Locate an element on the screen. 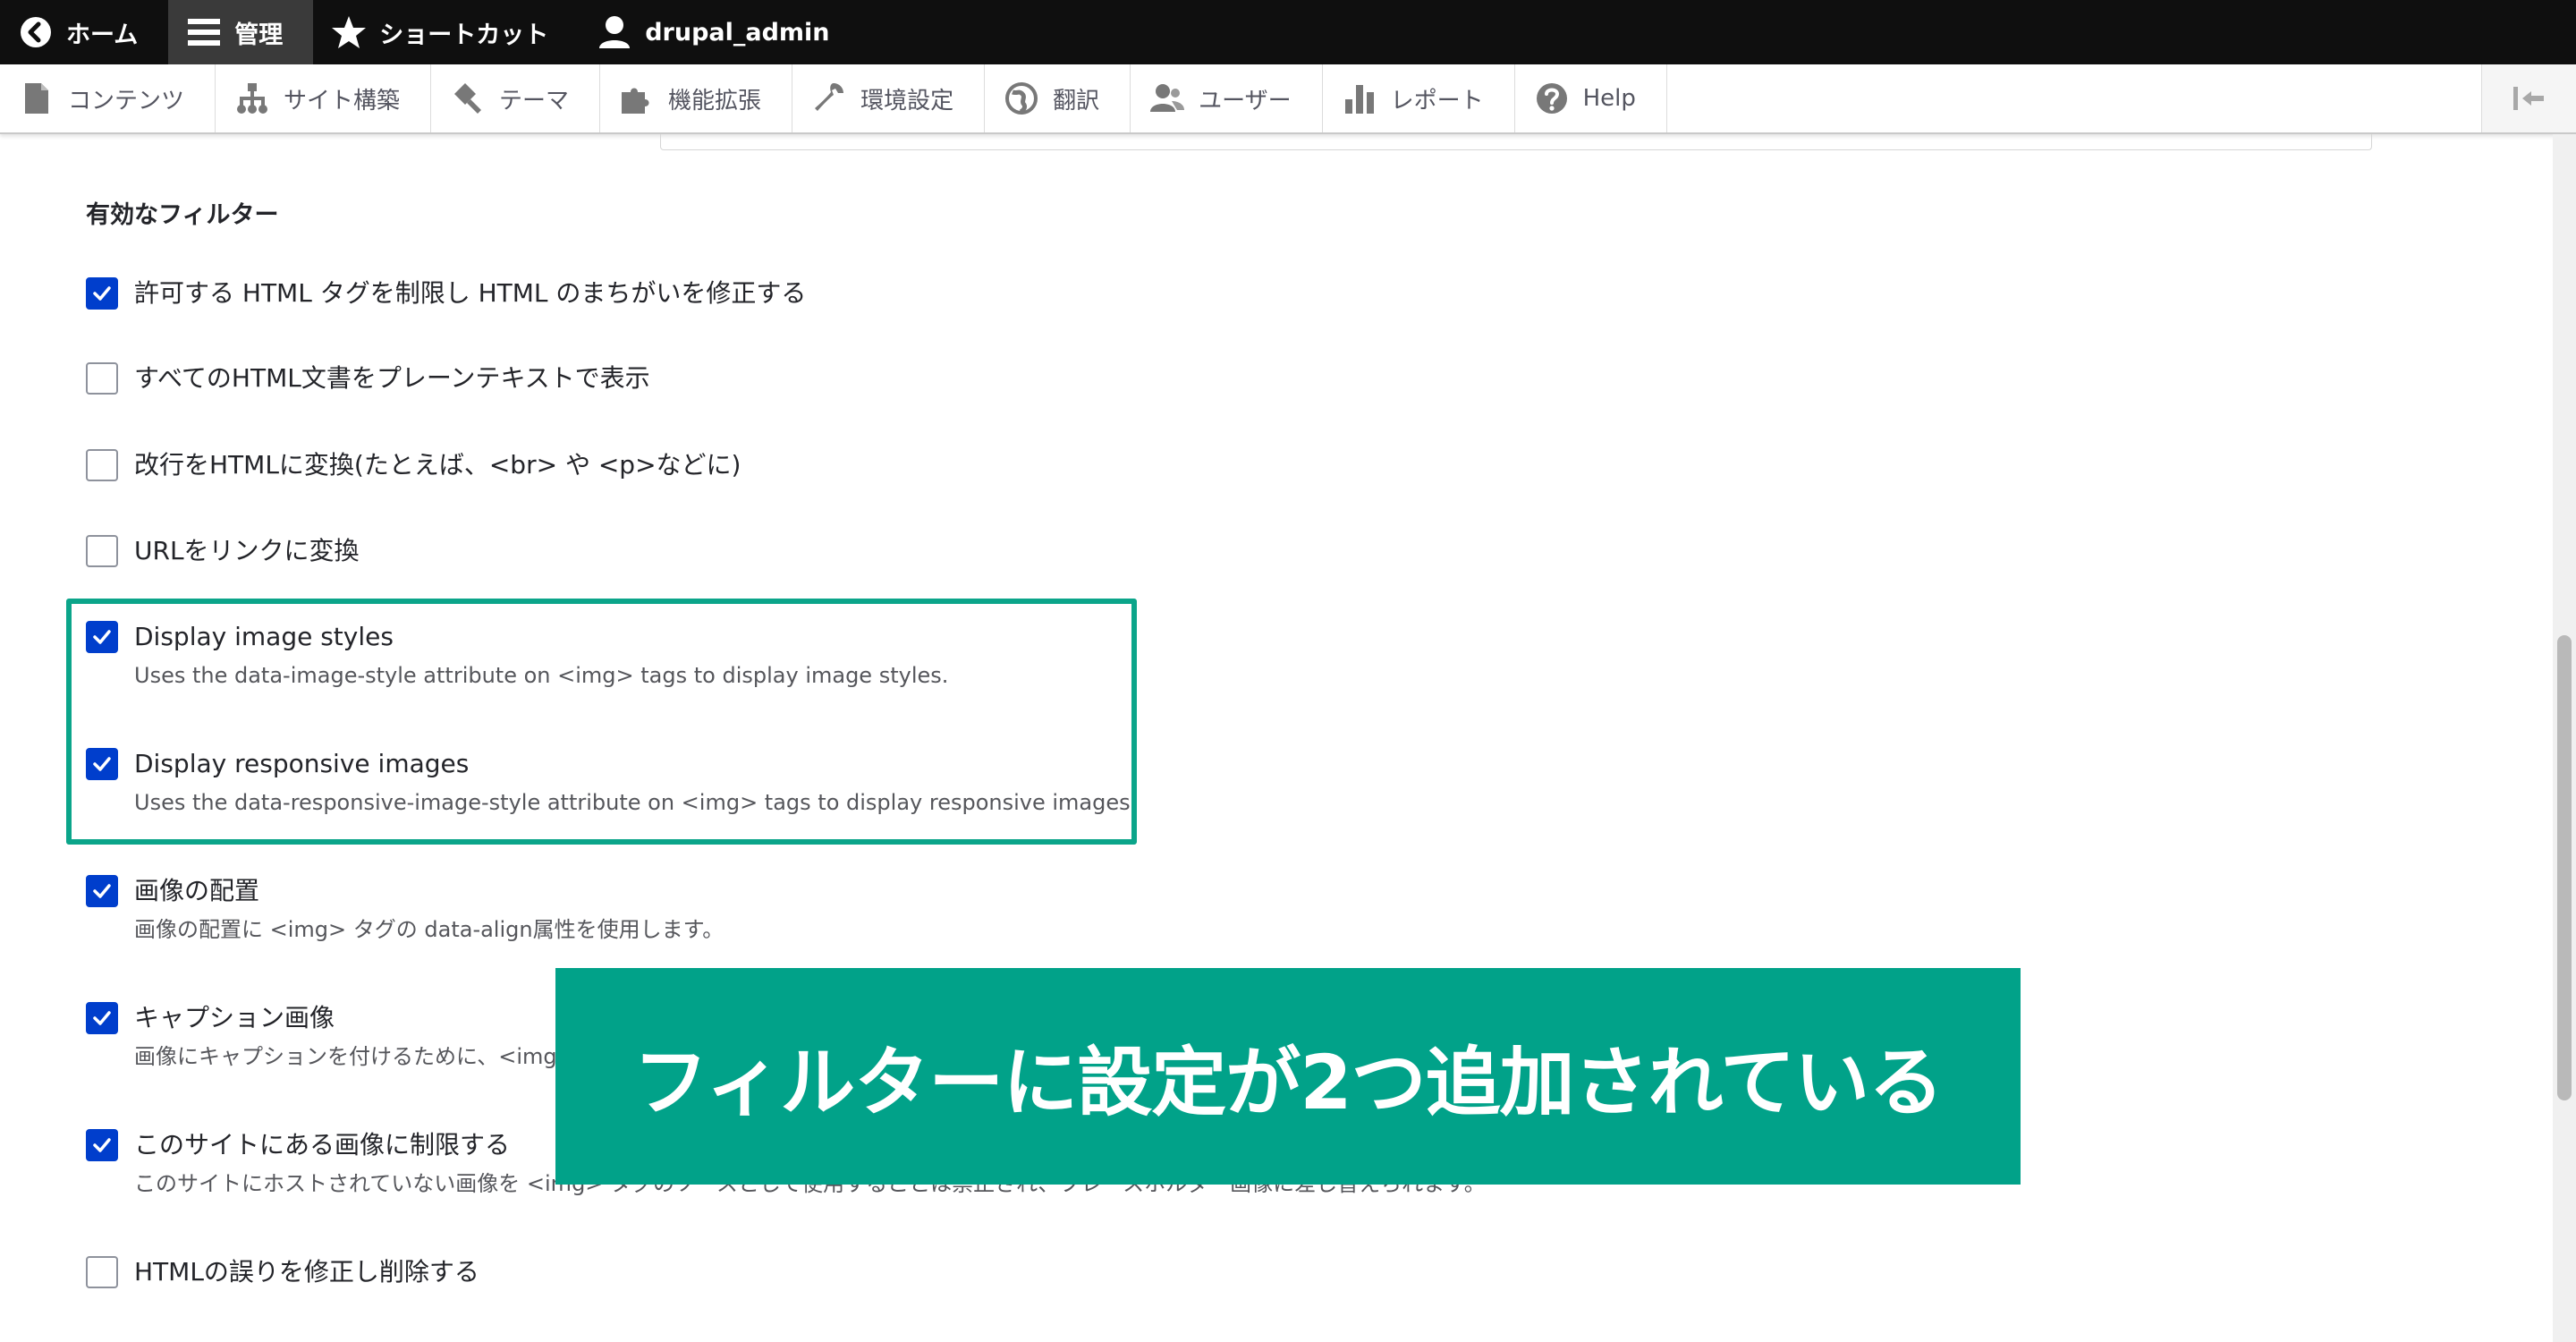 The image size is (2576, 1342). annotation-banner: フィルターに設定が2つ追加されている is located at coordinates (1288, 1077).